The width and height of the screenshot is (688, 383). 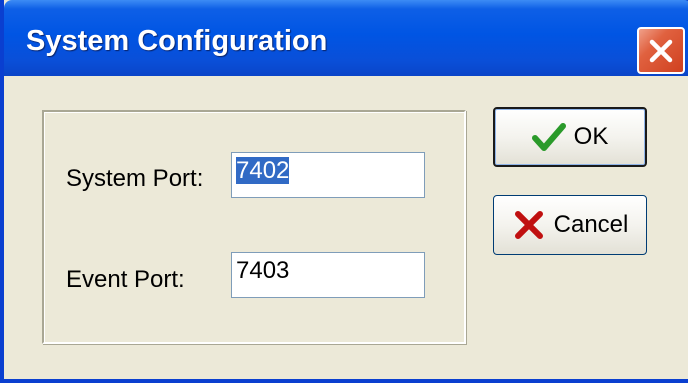 What do you see at coordinates (591, 224) in the screenshot?
I see `cancel-label: Cancel` at bounding box center [591, 224].